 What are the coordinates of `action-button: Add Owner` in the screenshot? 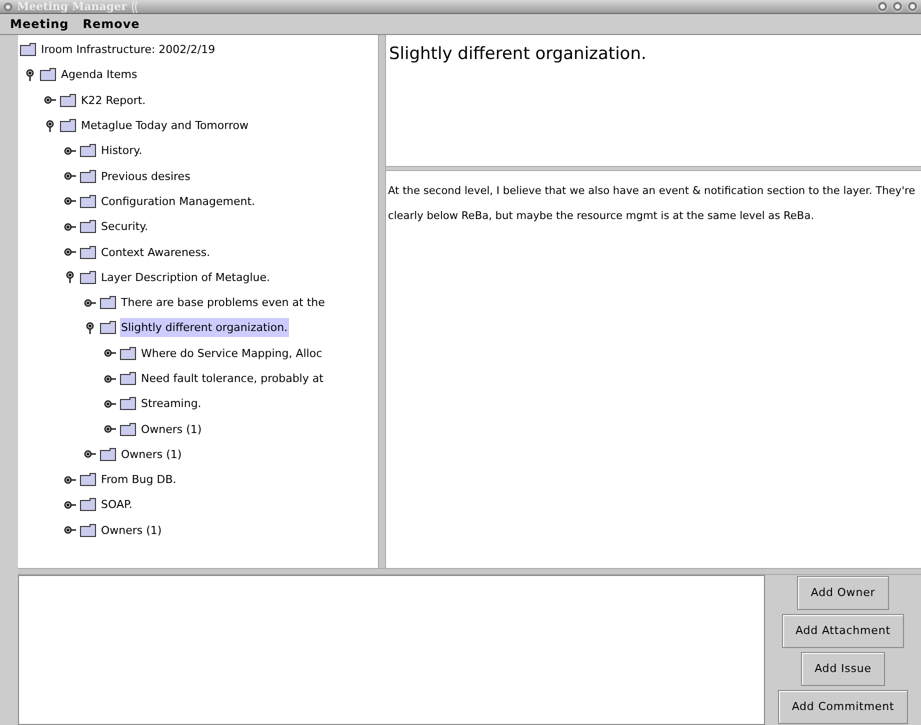 It's located at (843, 593).